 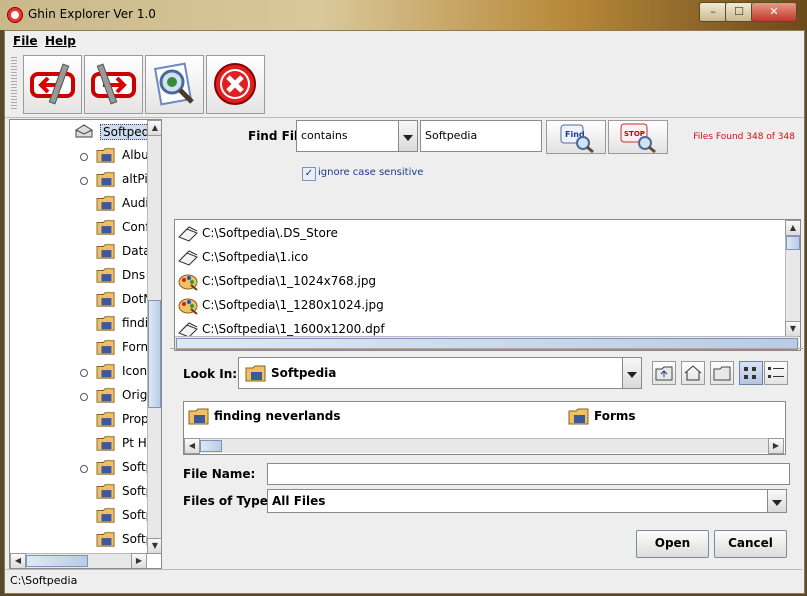 What do you see at coordinates (79, 276) in the screenshot?
I see `tree-item: Dns` at bounding box center [79, 276].